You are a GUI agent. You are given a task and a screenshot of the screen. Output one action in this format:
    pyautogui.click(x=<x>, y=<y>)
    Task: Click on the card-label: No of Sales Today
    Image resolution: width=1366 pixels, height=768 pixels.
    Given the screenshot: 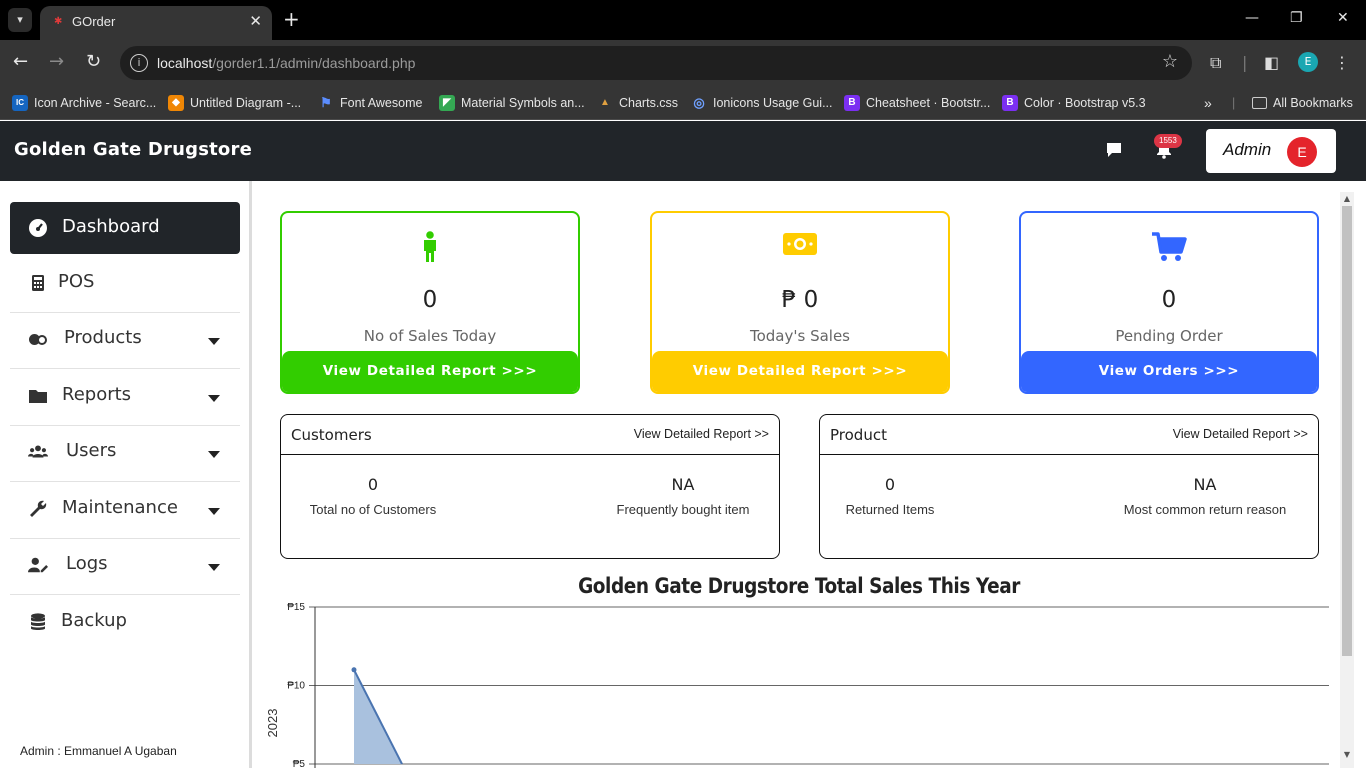 What is the action you would take?
    pyautogui.click(x=430, y=336)
    